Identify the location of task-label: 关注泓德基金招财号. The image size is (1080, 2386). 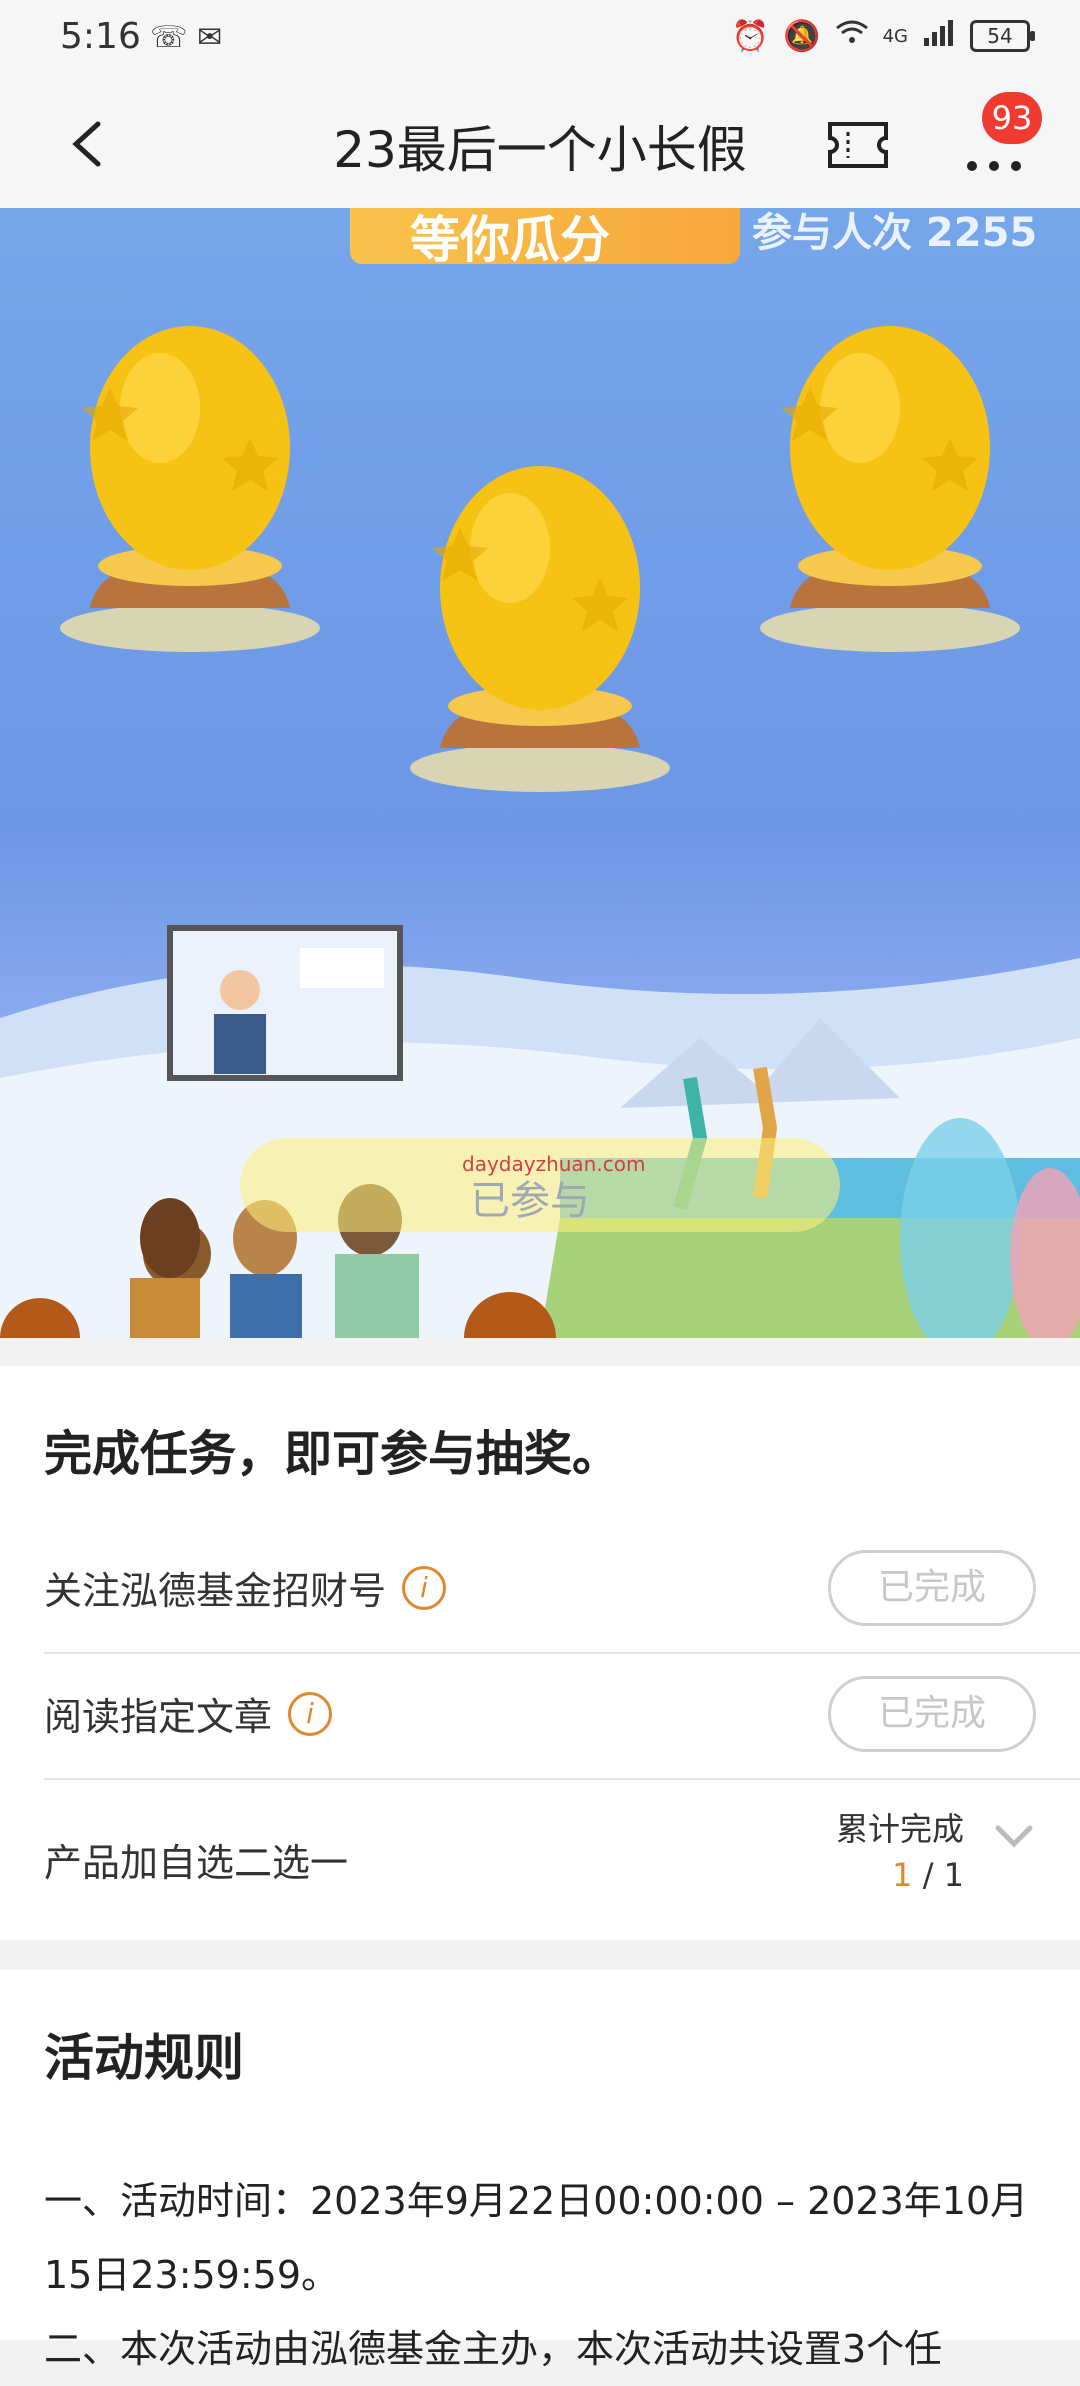
(215, 1591).